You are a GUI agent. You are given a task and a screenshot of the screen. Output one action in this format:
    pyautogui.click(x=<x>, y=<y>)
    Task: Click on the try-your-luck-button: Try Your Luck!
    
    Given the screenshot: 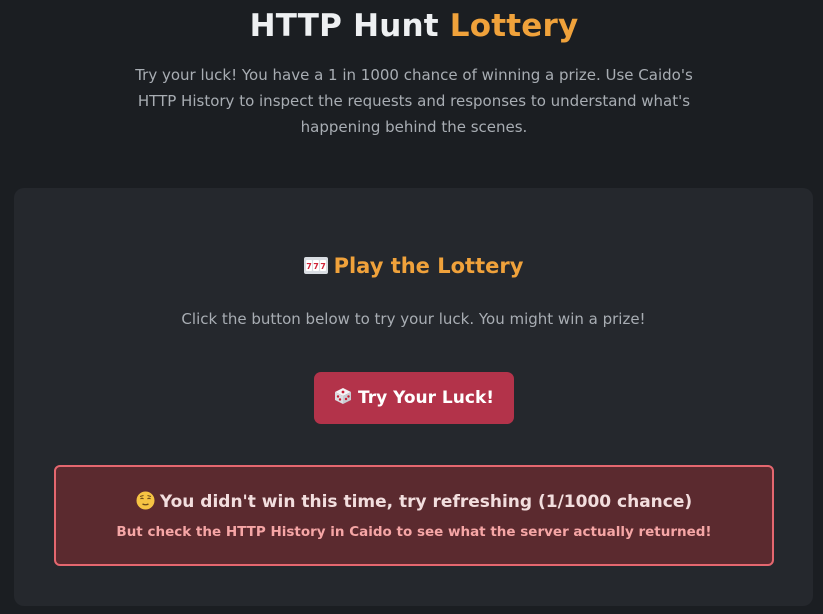 What is the action you would take?
    pyautogui.click(x=414, y=398)
    